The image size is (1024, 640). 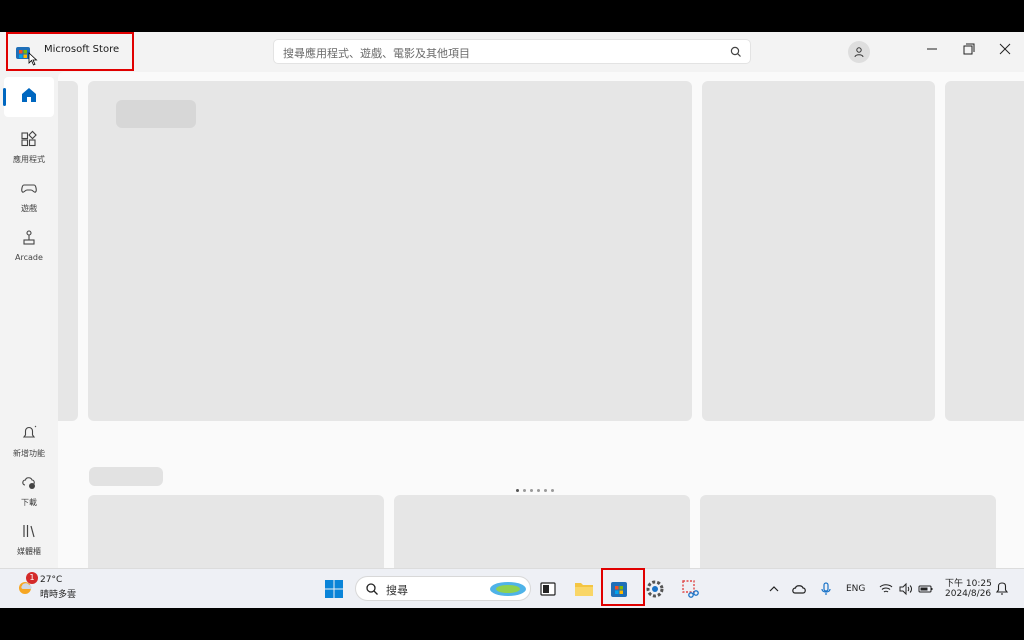 I want to click on language-indicator: ENG, so click(x=855, y=589).